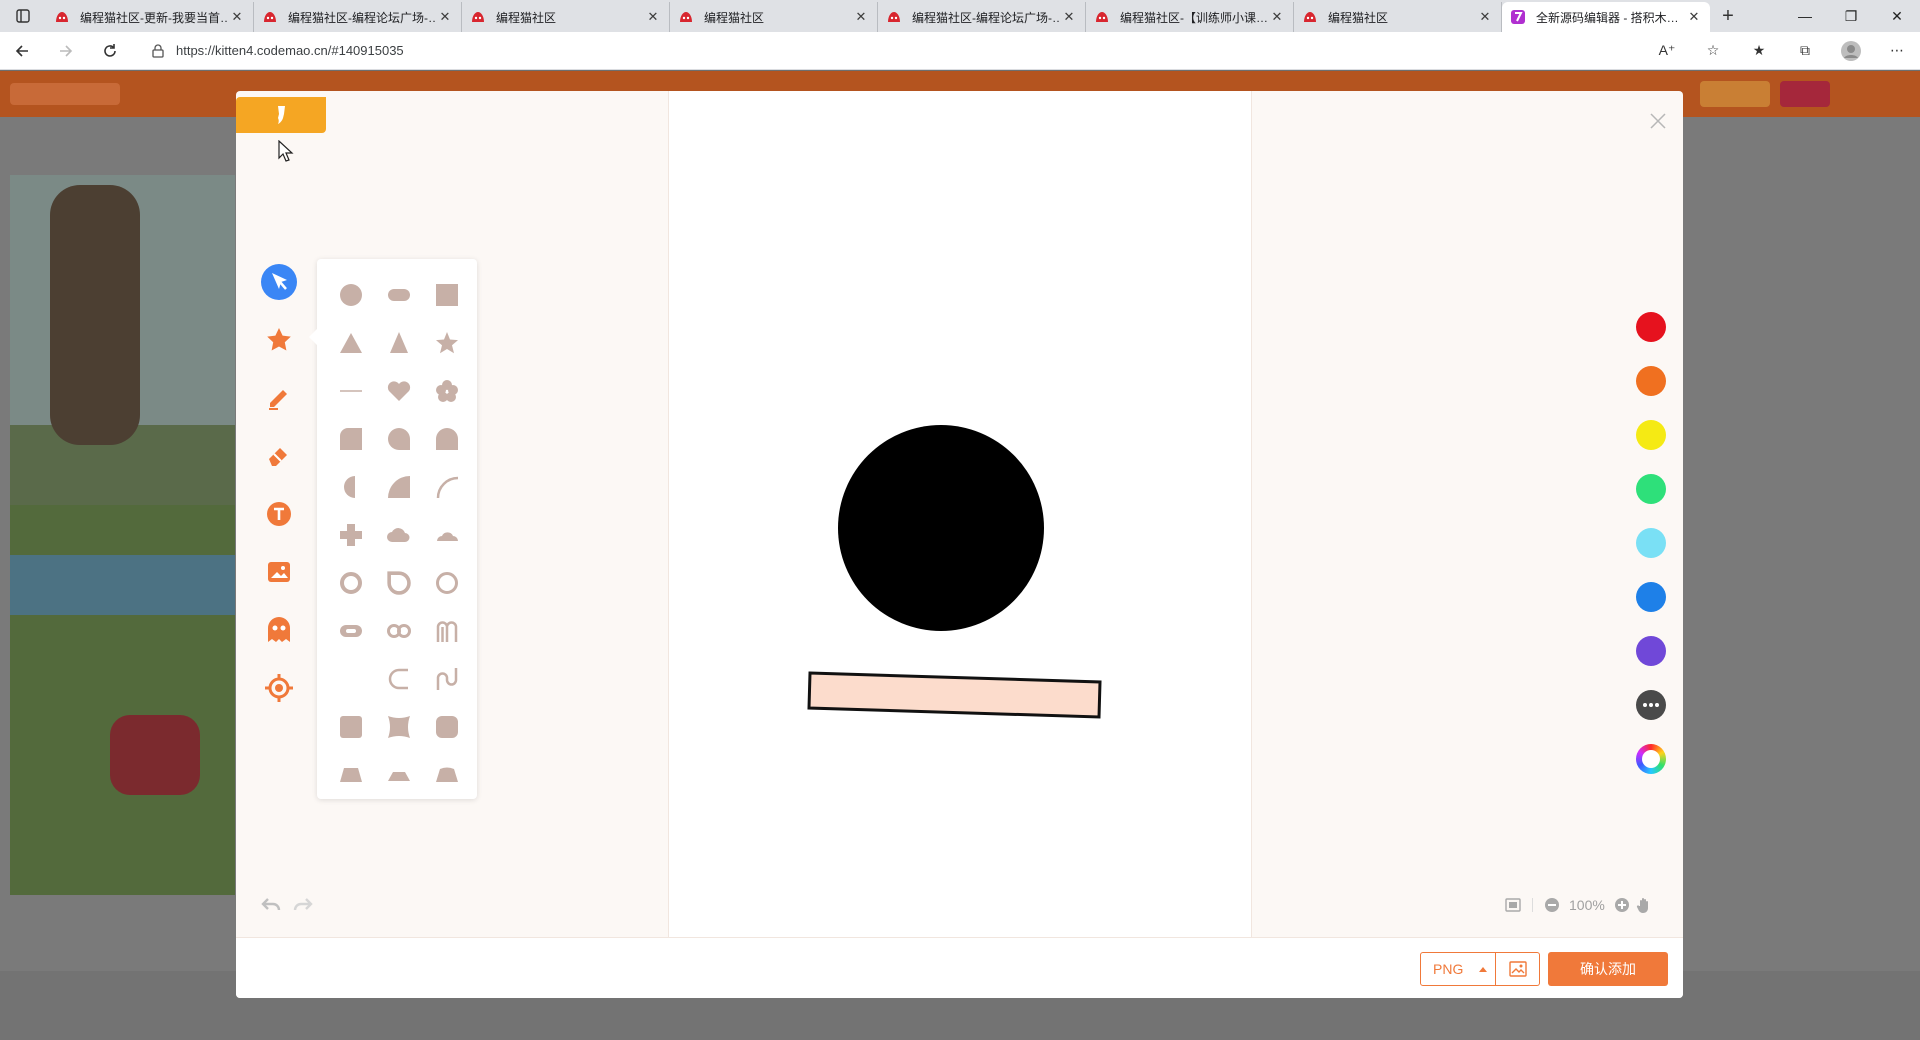 This screenshot has height=1040, width=1920. Describe the element at coordinates (399, 487) in the screenshot. I see `shape-option-quarter-circle` at that location.